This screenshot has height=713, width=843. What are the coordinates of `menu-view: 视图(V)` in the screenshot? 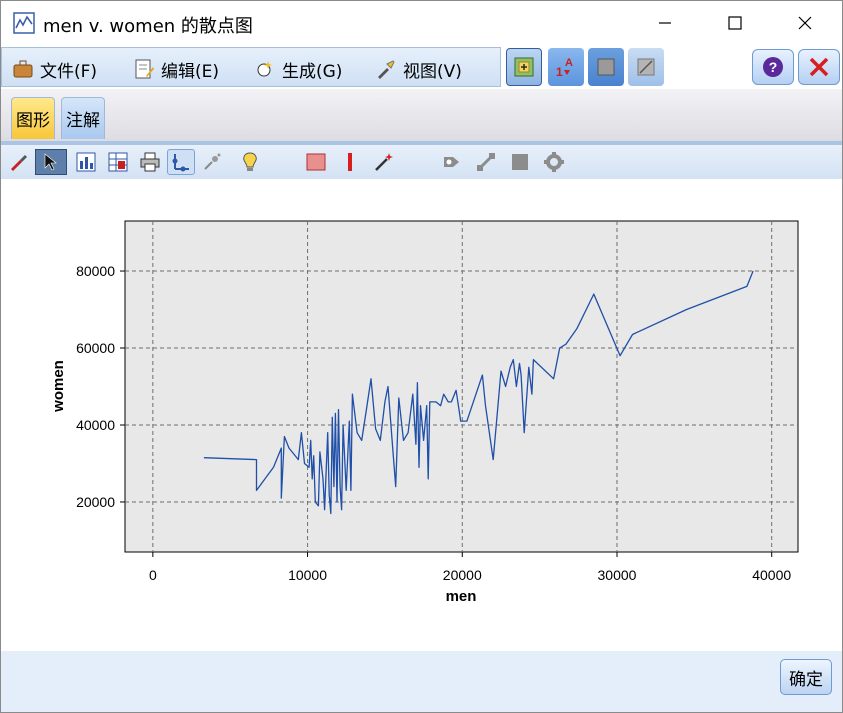 It's located at (418, 69).